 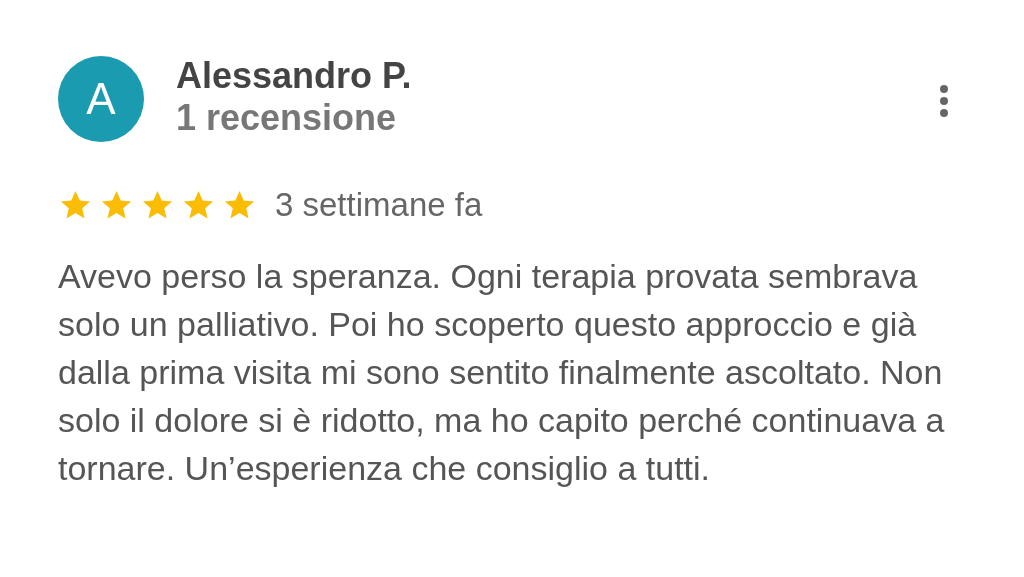 What do you see at coordinates (379, 205) in the screenshot?
I see `review-time: 3 settimane fa` at bounding box center [379, 205].